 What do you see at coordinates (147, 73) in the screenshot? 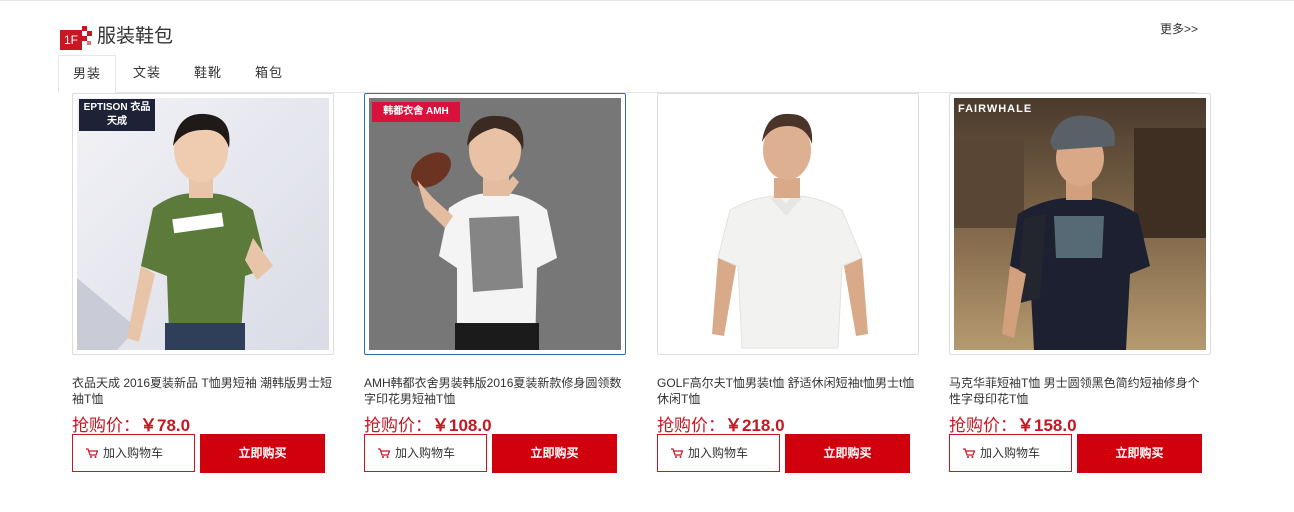
I see `tab-womenswear: 文装` at bounding box center [147, 73].